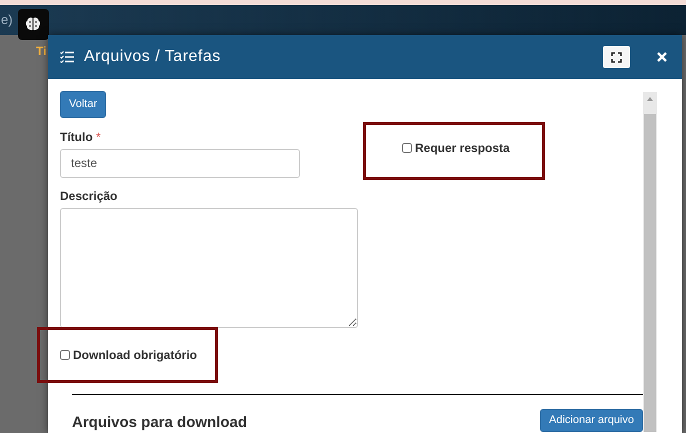 This screenshot has width=686, height=433. What do you see at coordinates (7, 20) in the screenshot?
I see `header-text: e)` at bounding box center [7, 20].